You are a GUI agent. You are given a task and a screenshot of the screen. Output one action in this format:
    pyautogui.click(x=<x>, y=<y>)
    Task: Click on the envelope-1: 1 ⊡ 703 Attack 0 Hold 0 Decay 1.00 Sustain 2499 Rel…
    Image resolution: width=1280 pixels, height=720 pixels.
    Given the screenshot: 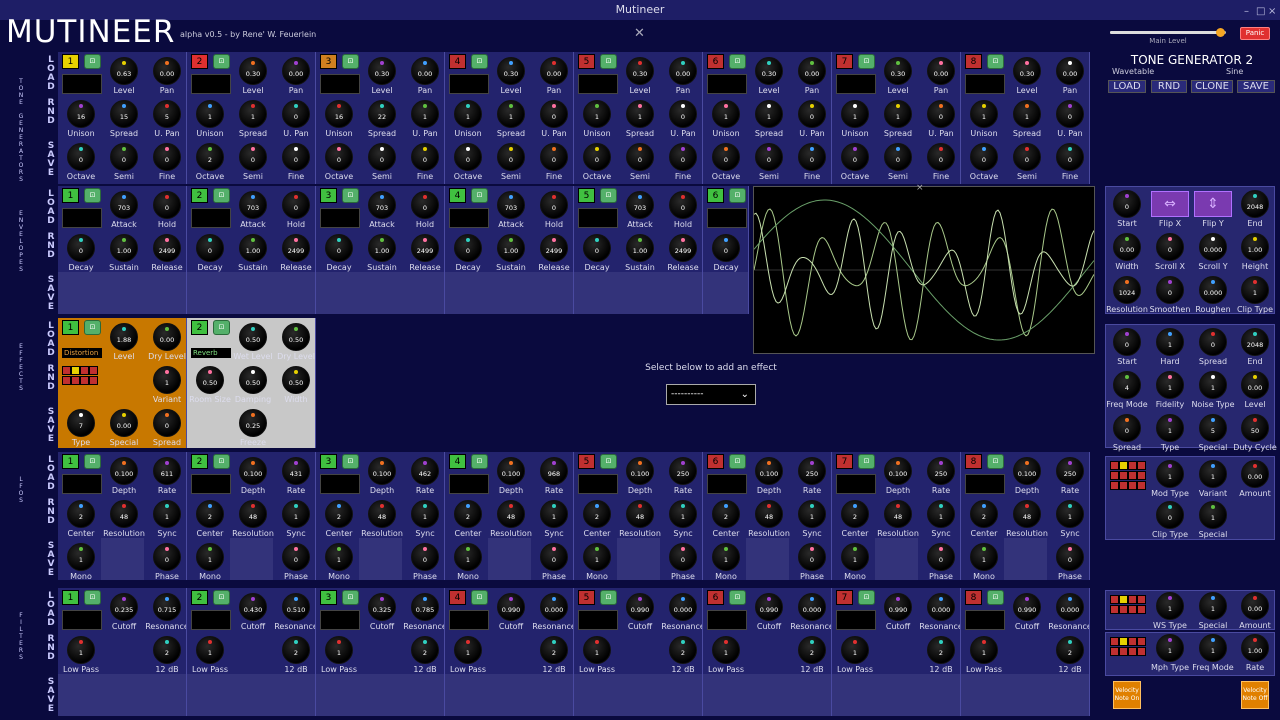 What is the action you would take?
    pyautogui.click(x=122, y=250)
    